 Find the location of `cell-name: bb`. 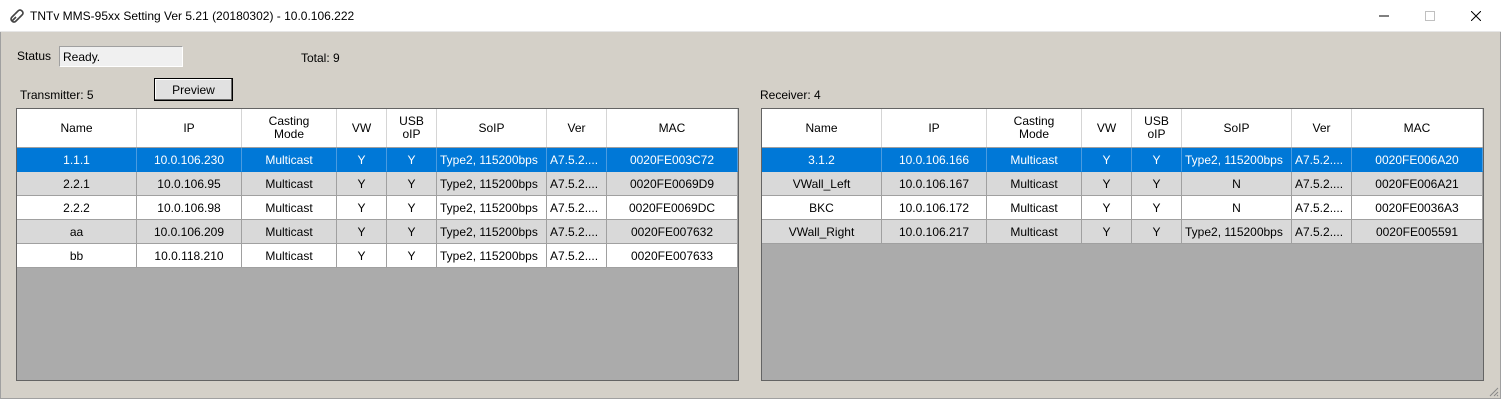

cell-name: bb is located at coordinates (77, 256).